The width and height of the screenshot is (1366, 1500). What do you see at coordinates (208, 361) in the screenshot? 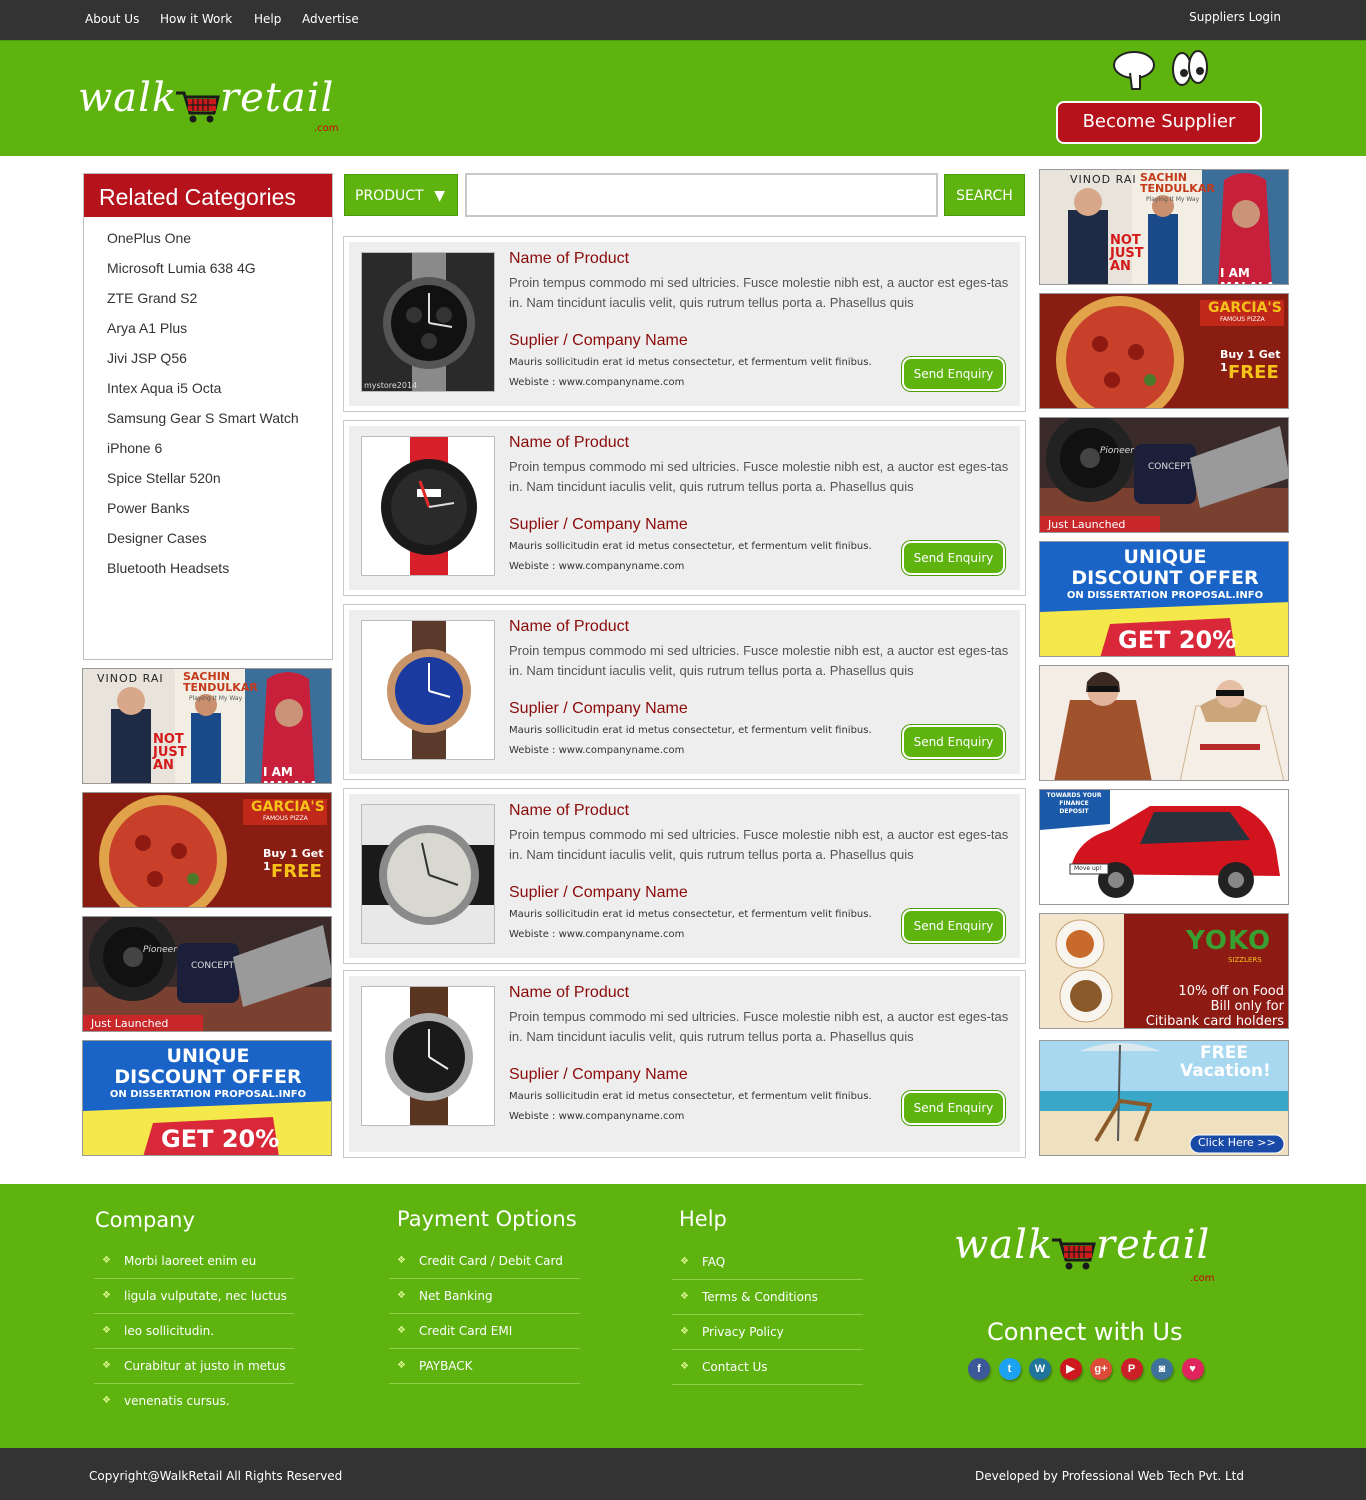
I see `category-item: Jivi JSP Q56` at bounding box center [208, 361].